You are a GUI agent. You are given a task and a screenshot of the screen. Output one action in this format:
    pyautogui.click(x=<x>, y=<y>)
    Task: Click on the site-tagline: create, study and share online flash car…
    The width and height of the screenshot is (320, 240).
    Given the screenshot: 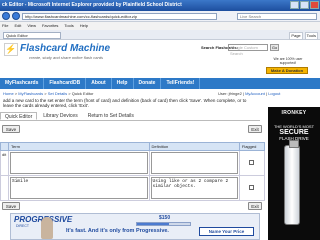 What is the action you would take?
    pyautogui.click(x=66, y=57)
    